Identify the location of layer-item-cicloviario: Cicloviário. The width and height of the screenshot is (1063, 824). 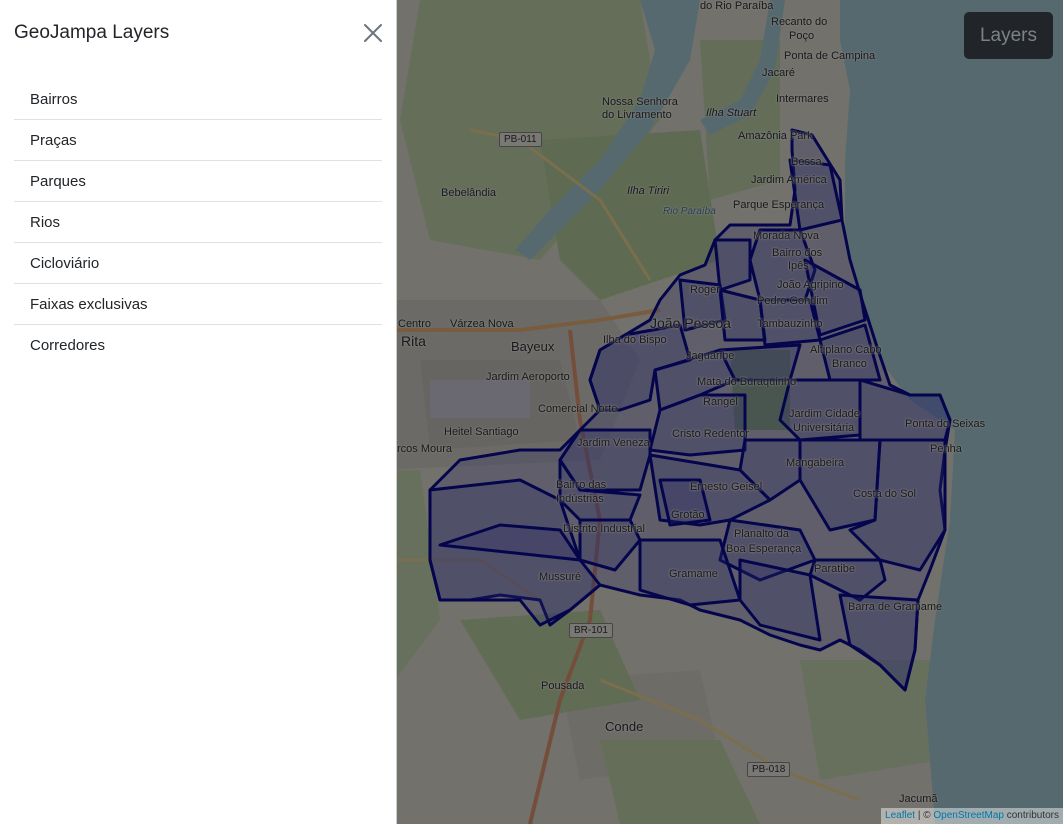
(198, 263).